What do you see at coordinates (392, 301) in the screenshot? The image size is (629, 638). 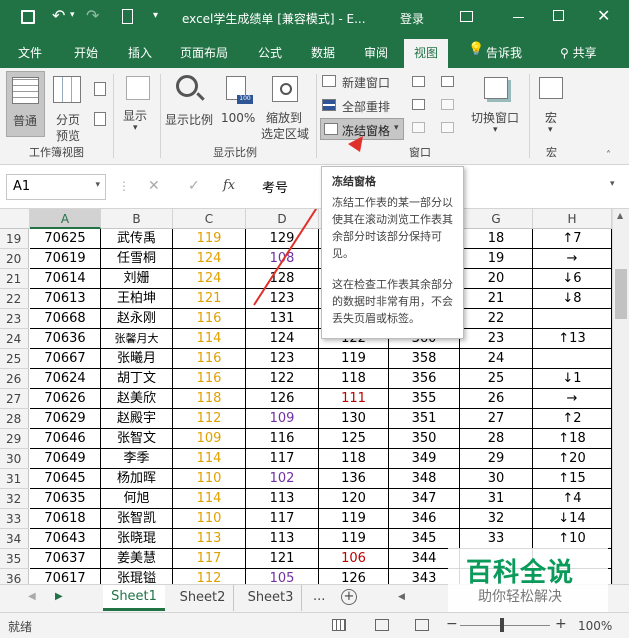 I see `tooltip-paragraph-2: 这在检查工作表其余部分的数据时非常有用，不会丢失页眉或标签。` at bounding box center [392, 301].